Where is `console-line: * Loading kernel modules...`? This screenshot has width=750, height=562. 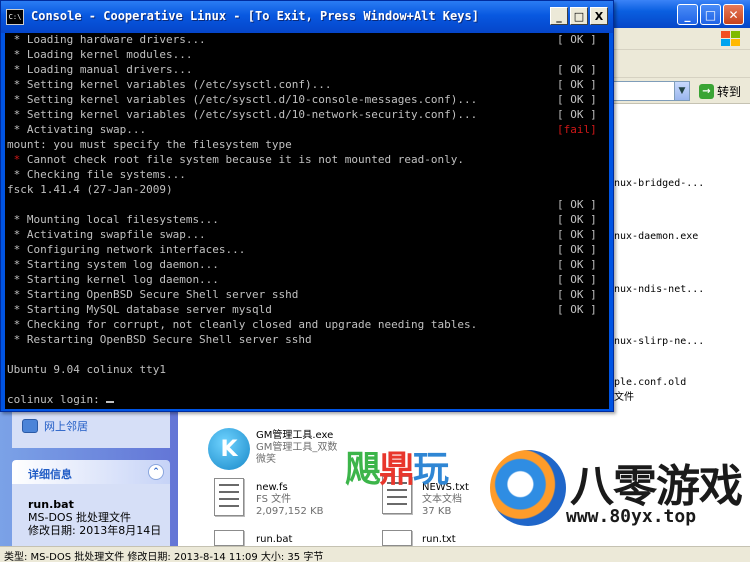 console-line: * Loading kernel modules... is located at coordinates (308, 55).